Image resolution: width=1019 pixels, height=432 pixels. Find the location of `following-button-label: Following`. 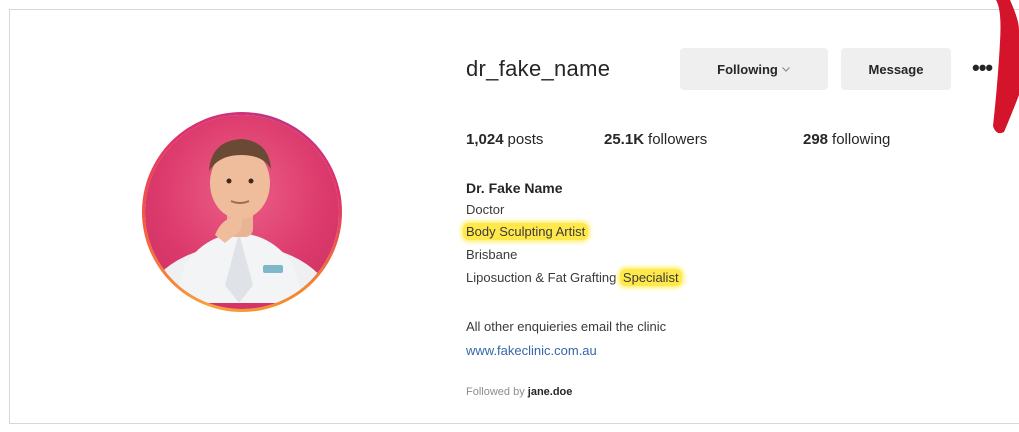

following-button-label: Following is located at coordinates (747, 69).